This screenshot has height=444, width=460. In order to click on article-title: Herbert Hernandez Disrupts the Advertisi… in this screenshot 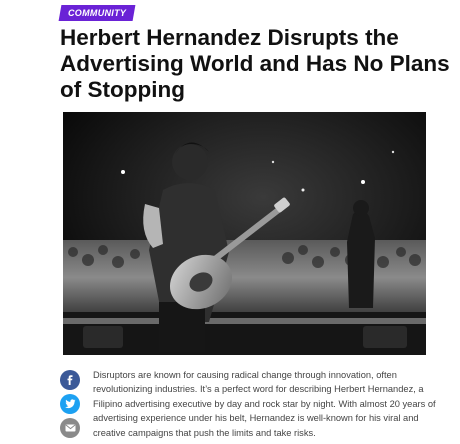, I will do `click(255, 63)`.